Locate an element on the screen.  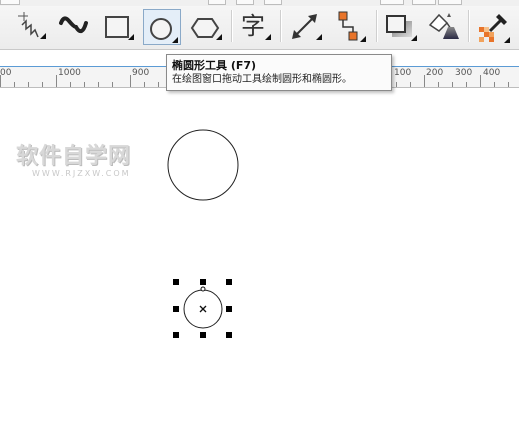
drop-shadow-icon is located at coordinates (401, 28).